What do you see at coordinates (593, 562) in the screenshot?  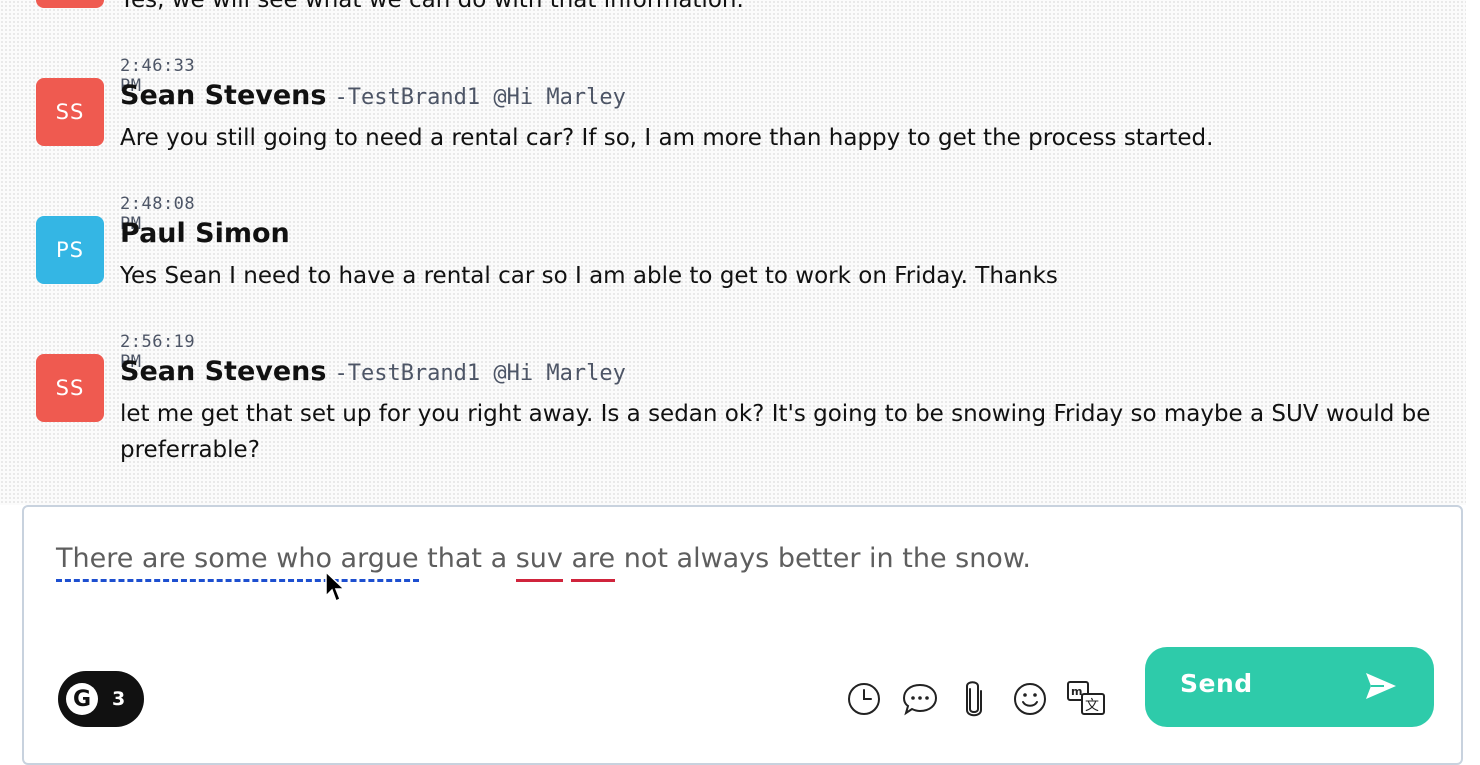 I see `grammar-error: are` at bounding box center [593, 562].